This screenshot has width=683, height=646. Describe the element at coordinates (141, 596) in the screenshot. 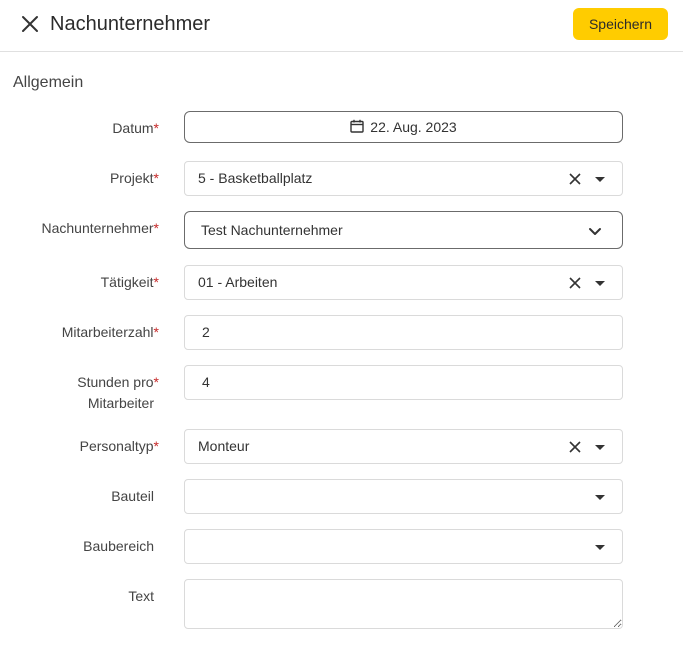

I see `text-label: Text` at that location.